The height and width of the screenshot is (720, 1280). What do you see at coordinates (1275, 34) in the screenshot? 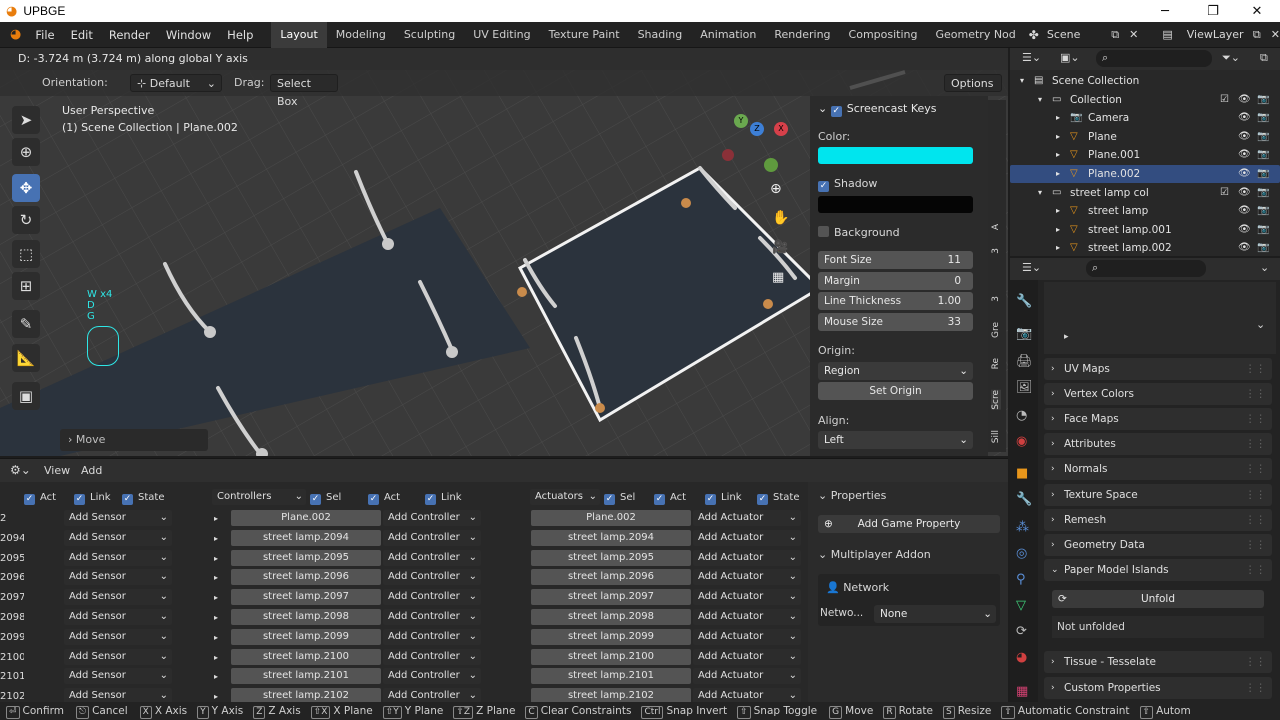
I see `delete-view-layer-icon: ✕` at bounding box center [1275, 34].